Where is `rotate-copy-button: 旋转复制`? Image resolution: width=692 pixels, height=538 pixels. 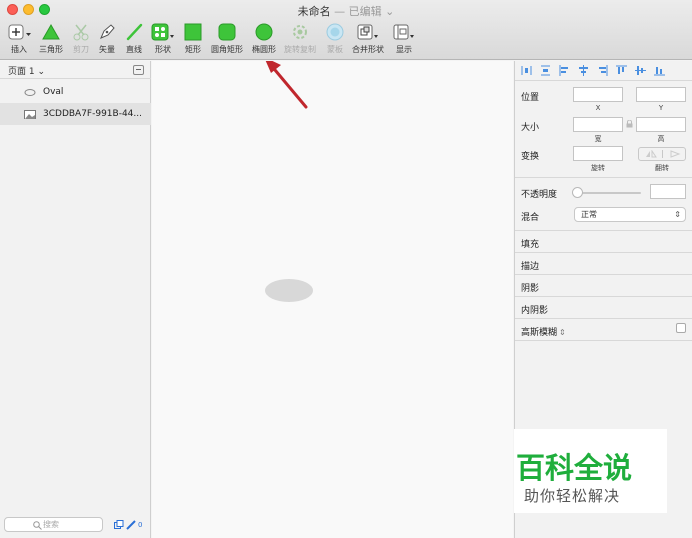
rotate-copy-button: 旋转复制 is located at coordinates (300, 39).